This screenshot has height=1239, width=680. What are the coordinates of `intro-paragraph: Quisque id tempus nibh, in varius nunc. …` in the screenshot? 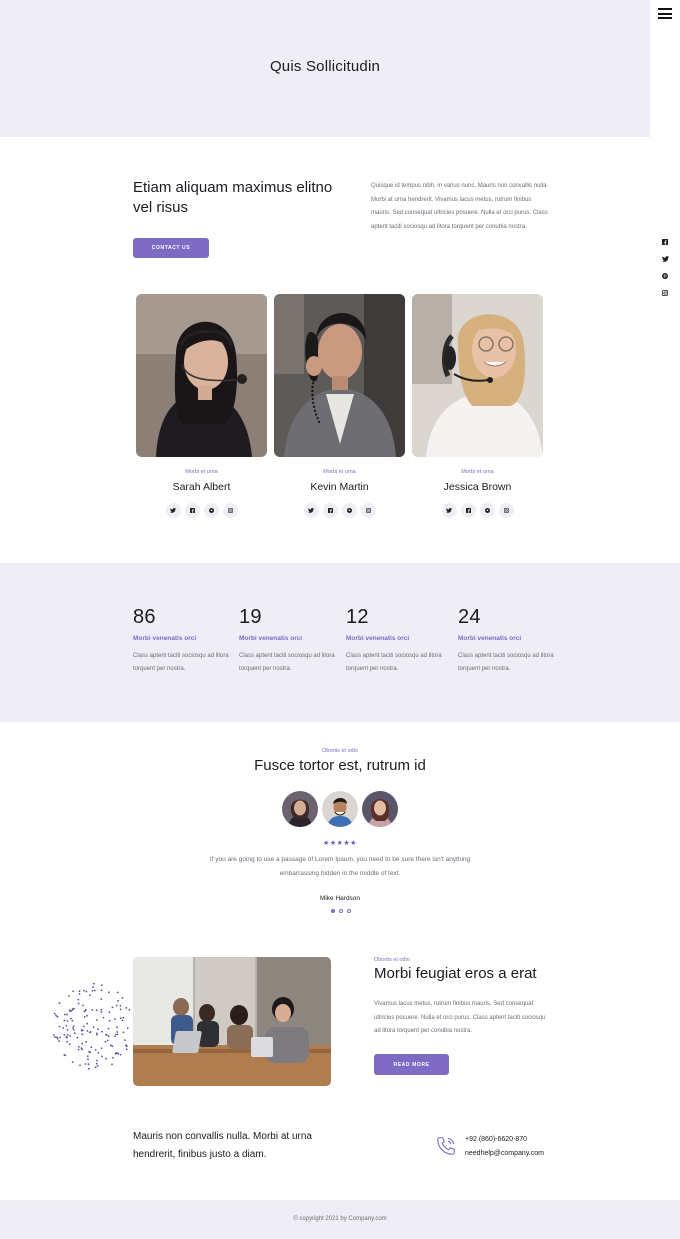 It's located at (460, 206).